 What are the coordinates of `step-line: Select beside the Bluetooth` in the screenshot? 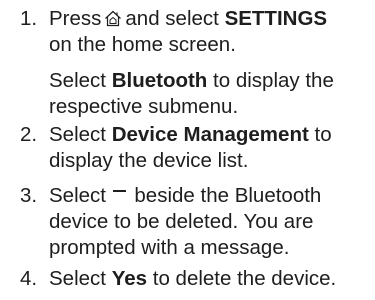 It's located at (209, 196).